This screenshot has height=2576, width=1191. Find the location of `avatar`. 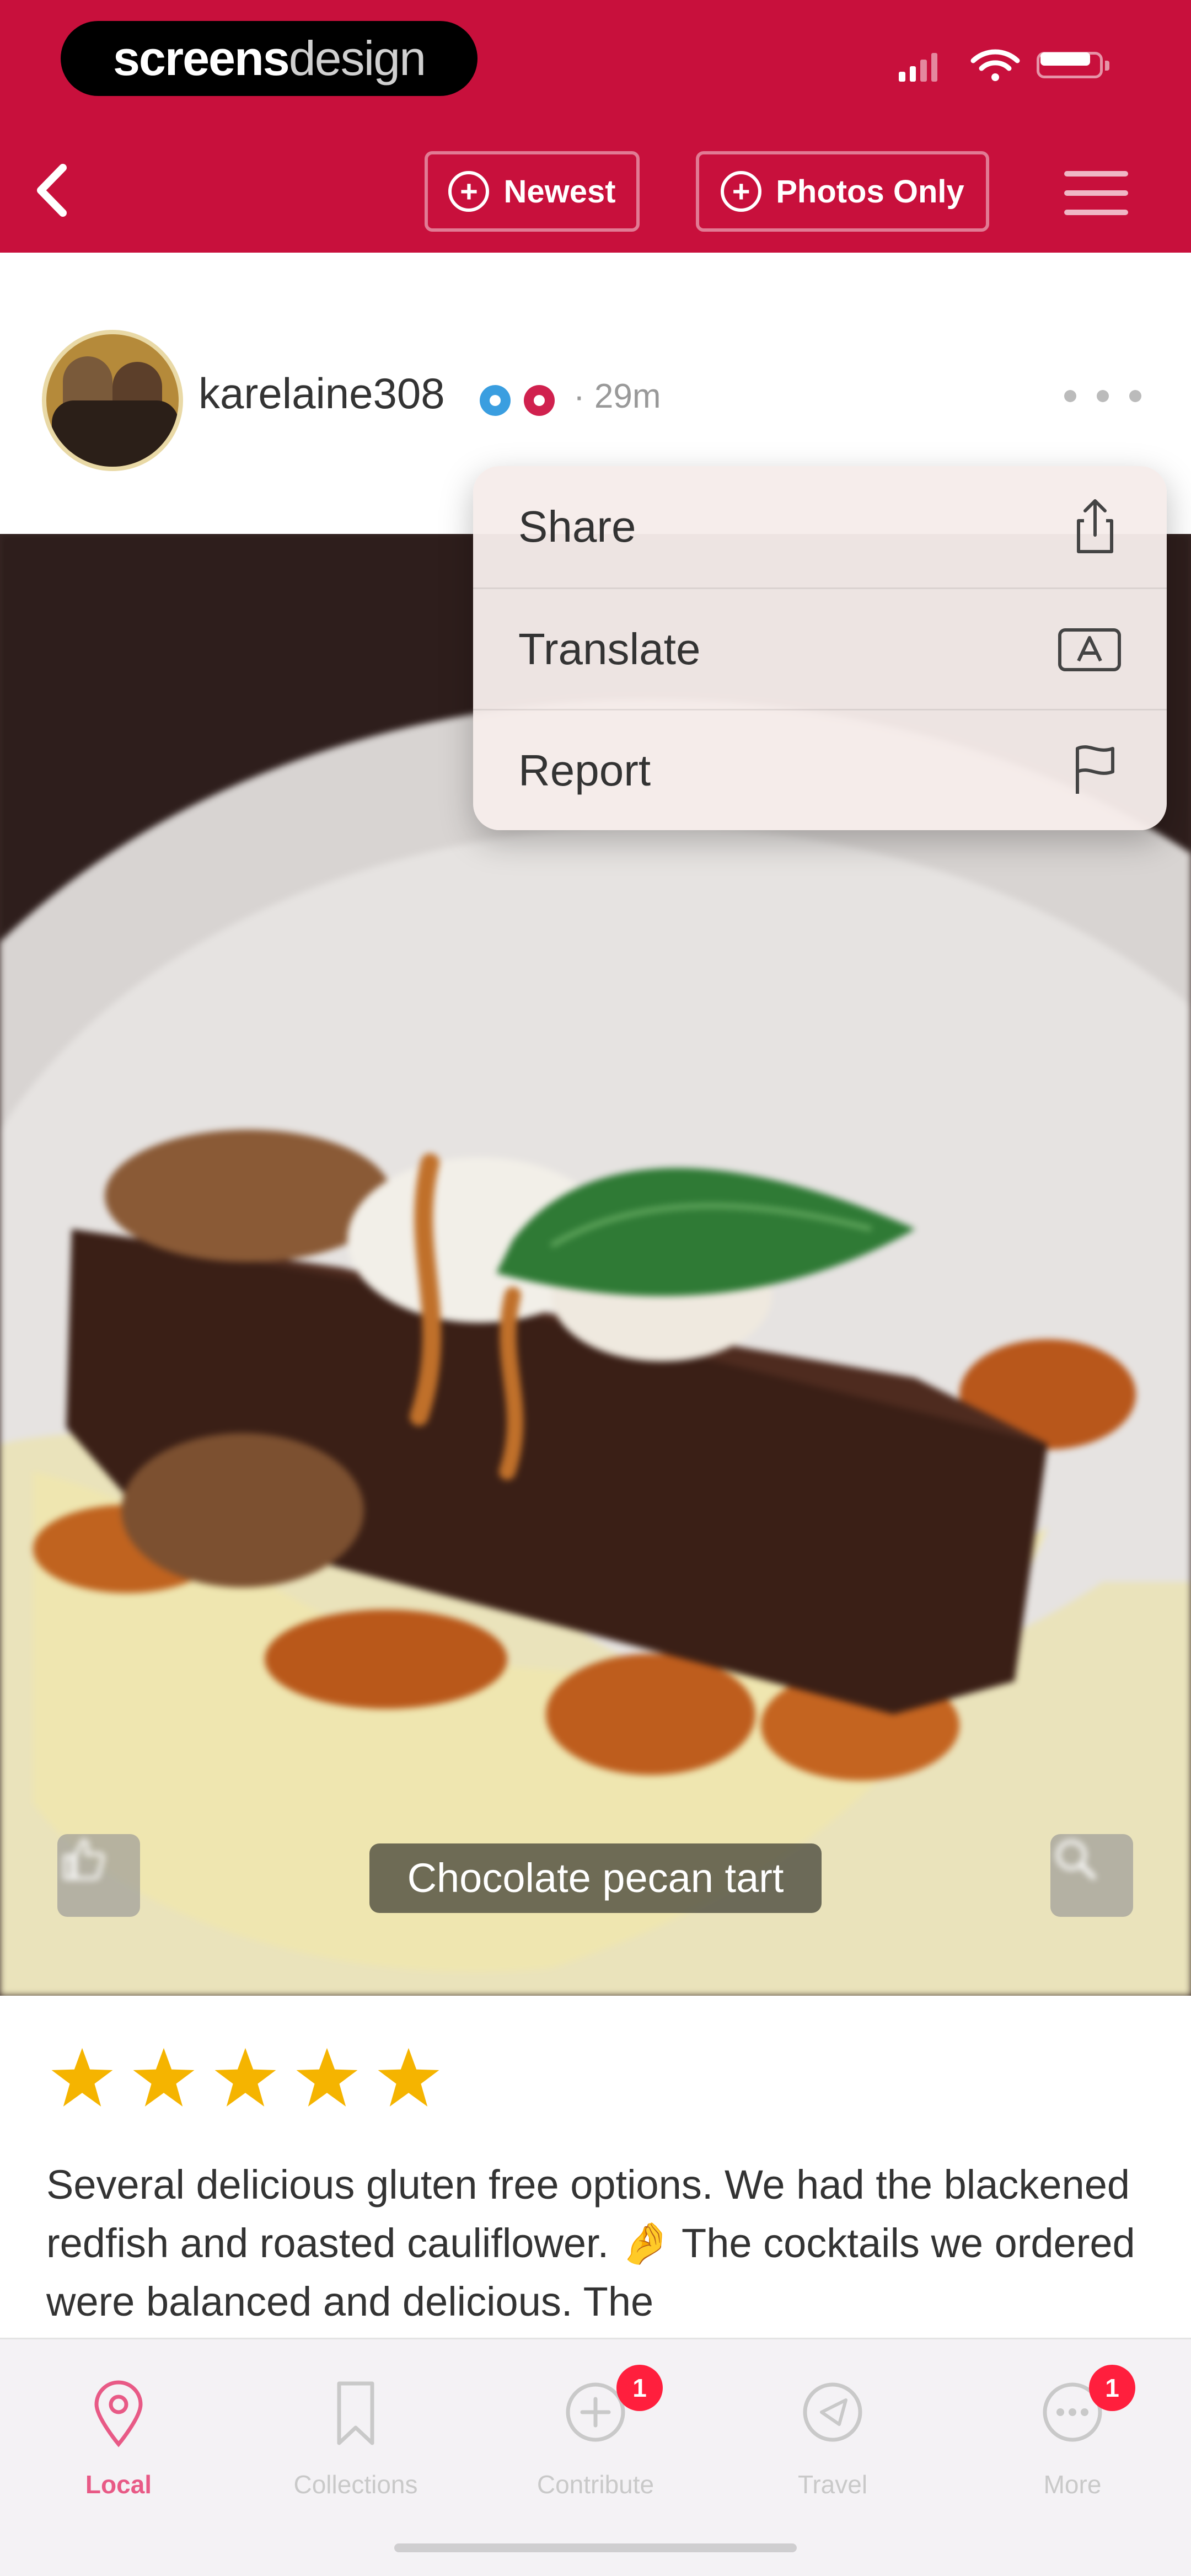

avatar is located at coordinates (113, 400).